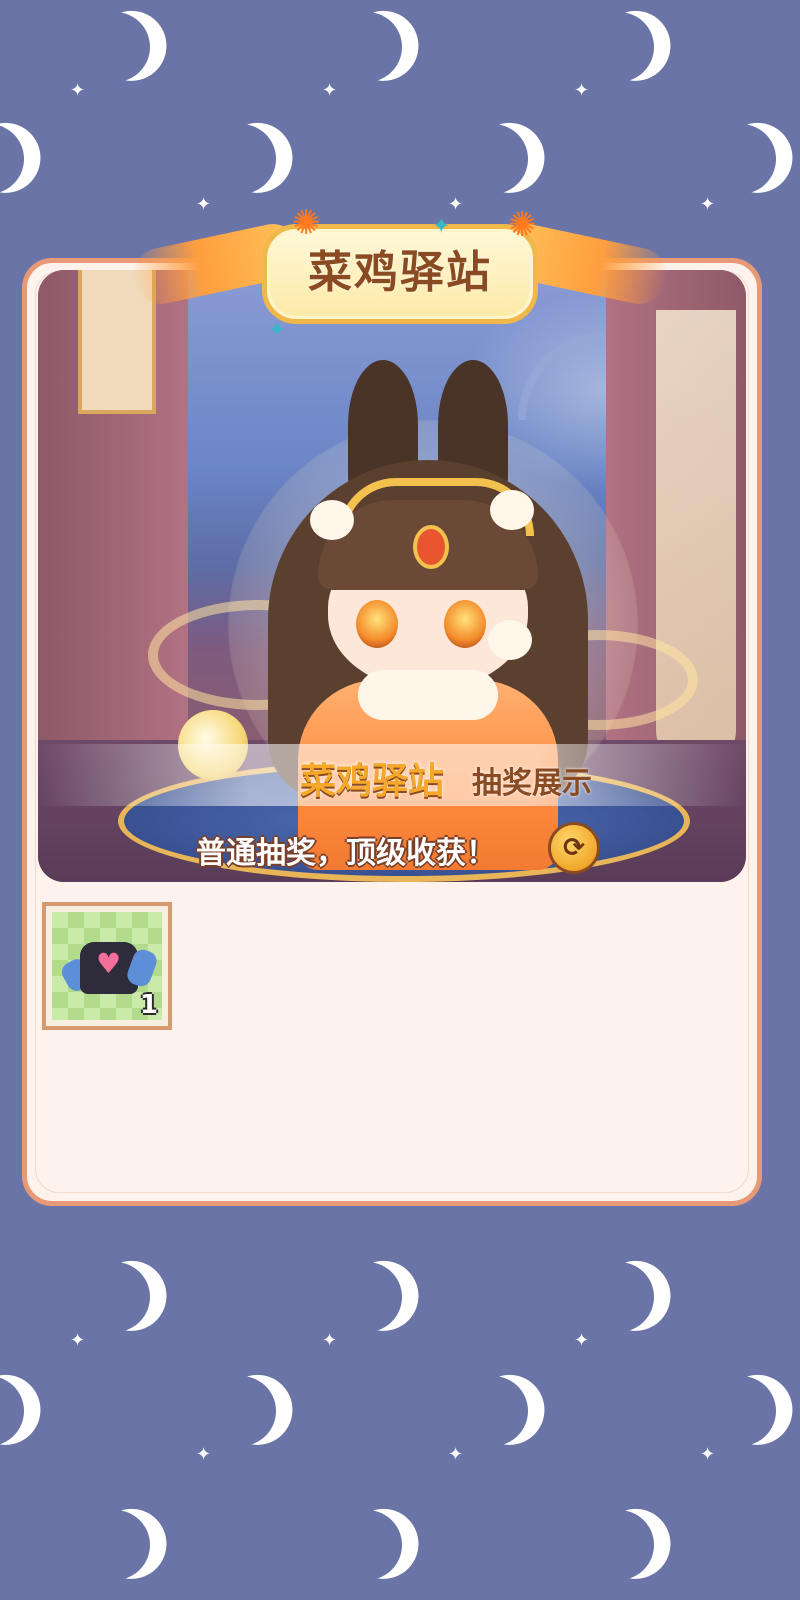 The image size is (800, 1600). I want to click on reward-item-slot: ♥ 1, so click(107, 966).